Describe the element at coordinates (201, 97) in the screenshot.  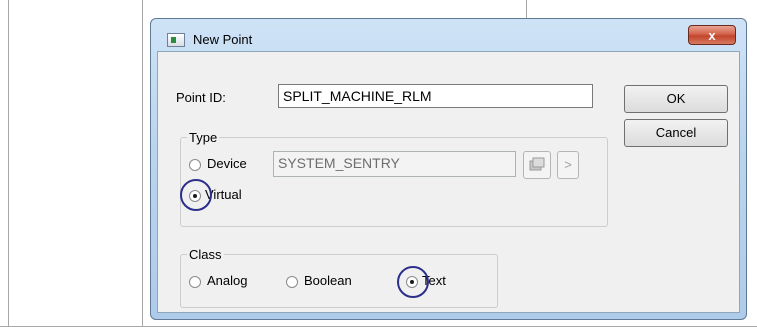
I see `point-id-label: Point ID:` at that location.